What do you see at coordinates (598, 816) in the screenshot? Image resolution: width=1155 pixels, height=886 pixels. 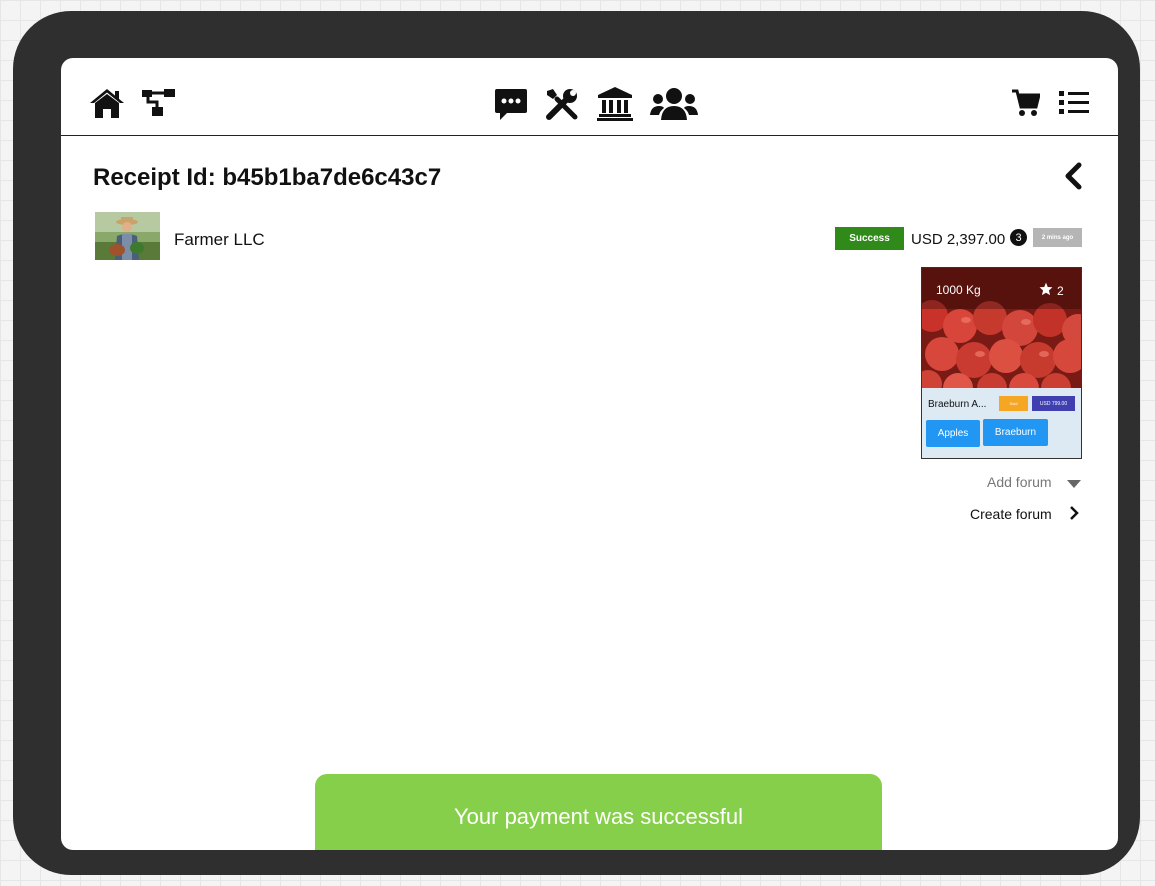 I see `toast-message: Your payment was successful` at bounding box center [598, 816].